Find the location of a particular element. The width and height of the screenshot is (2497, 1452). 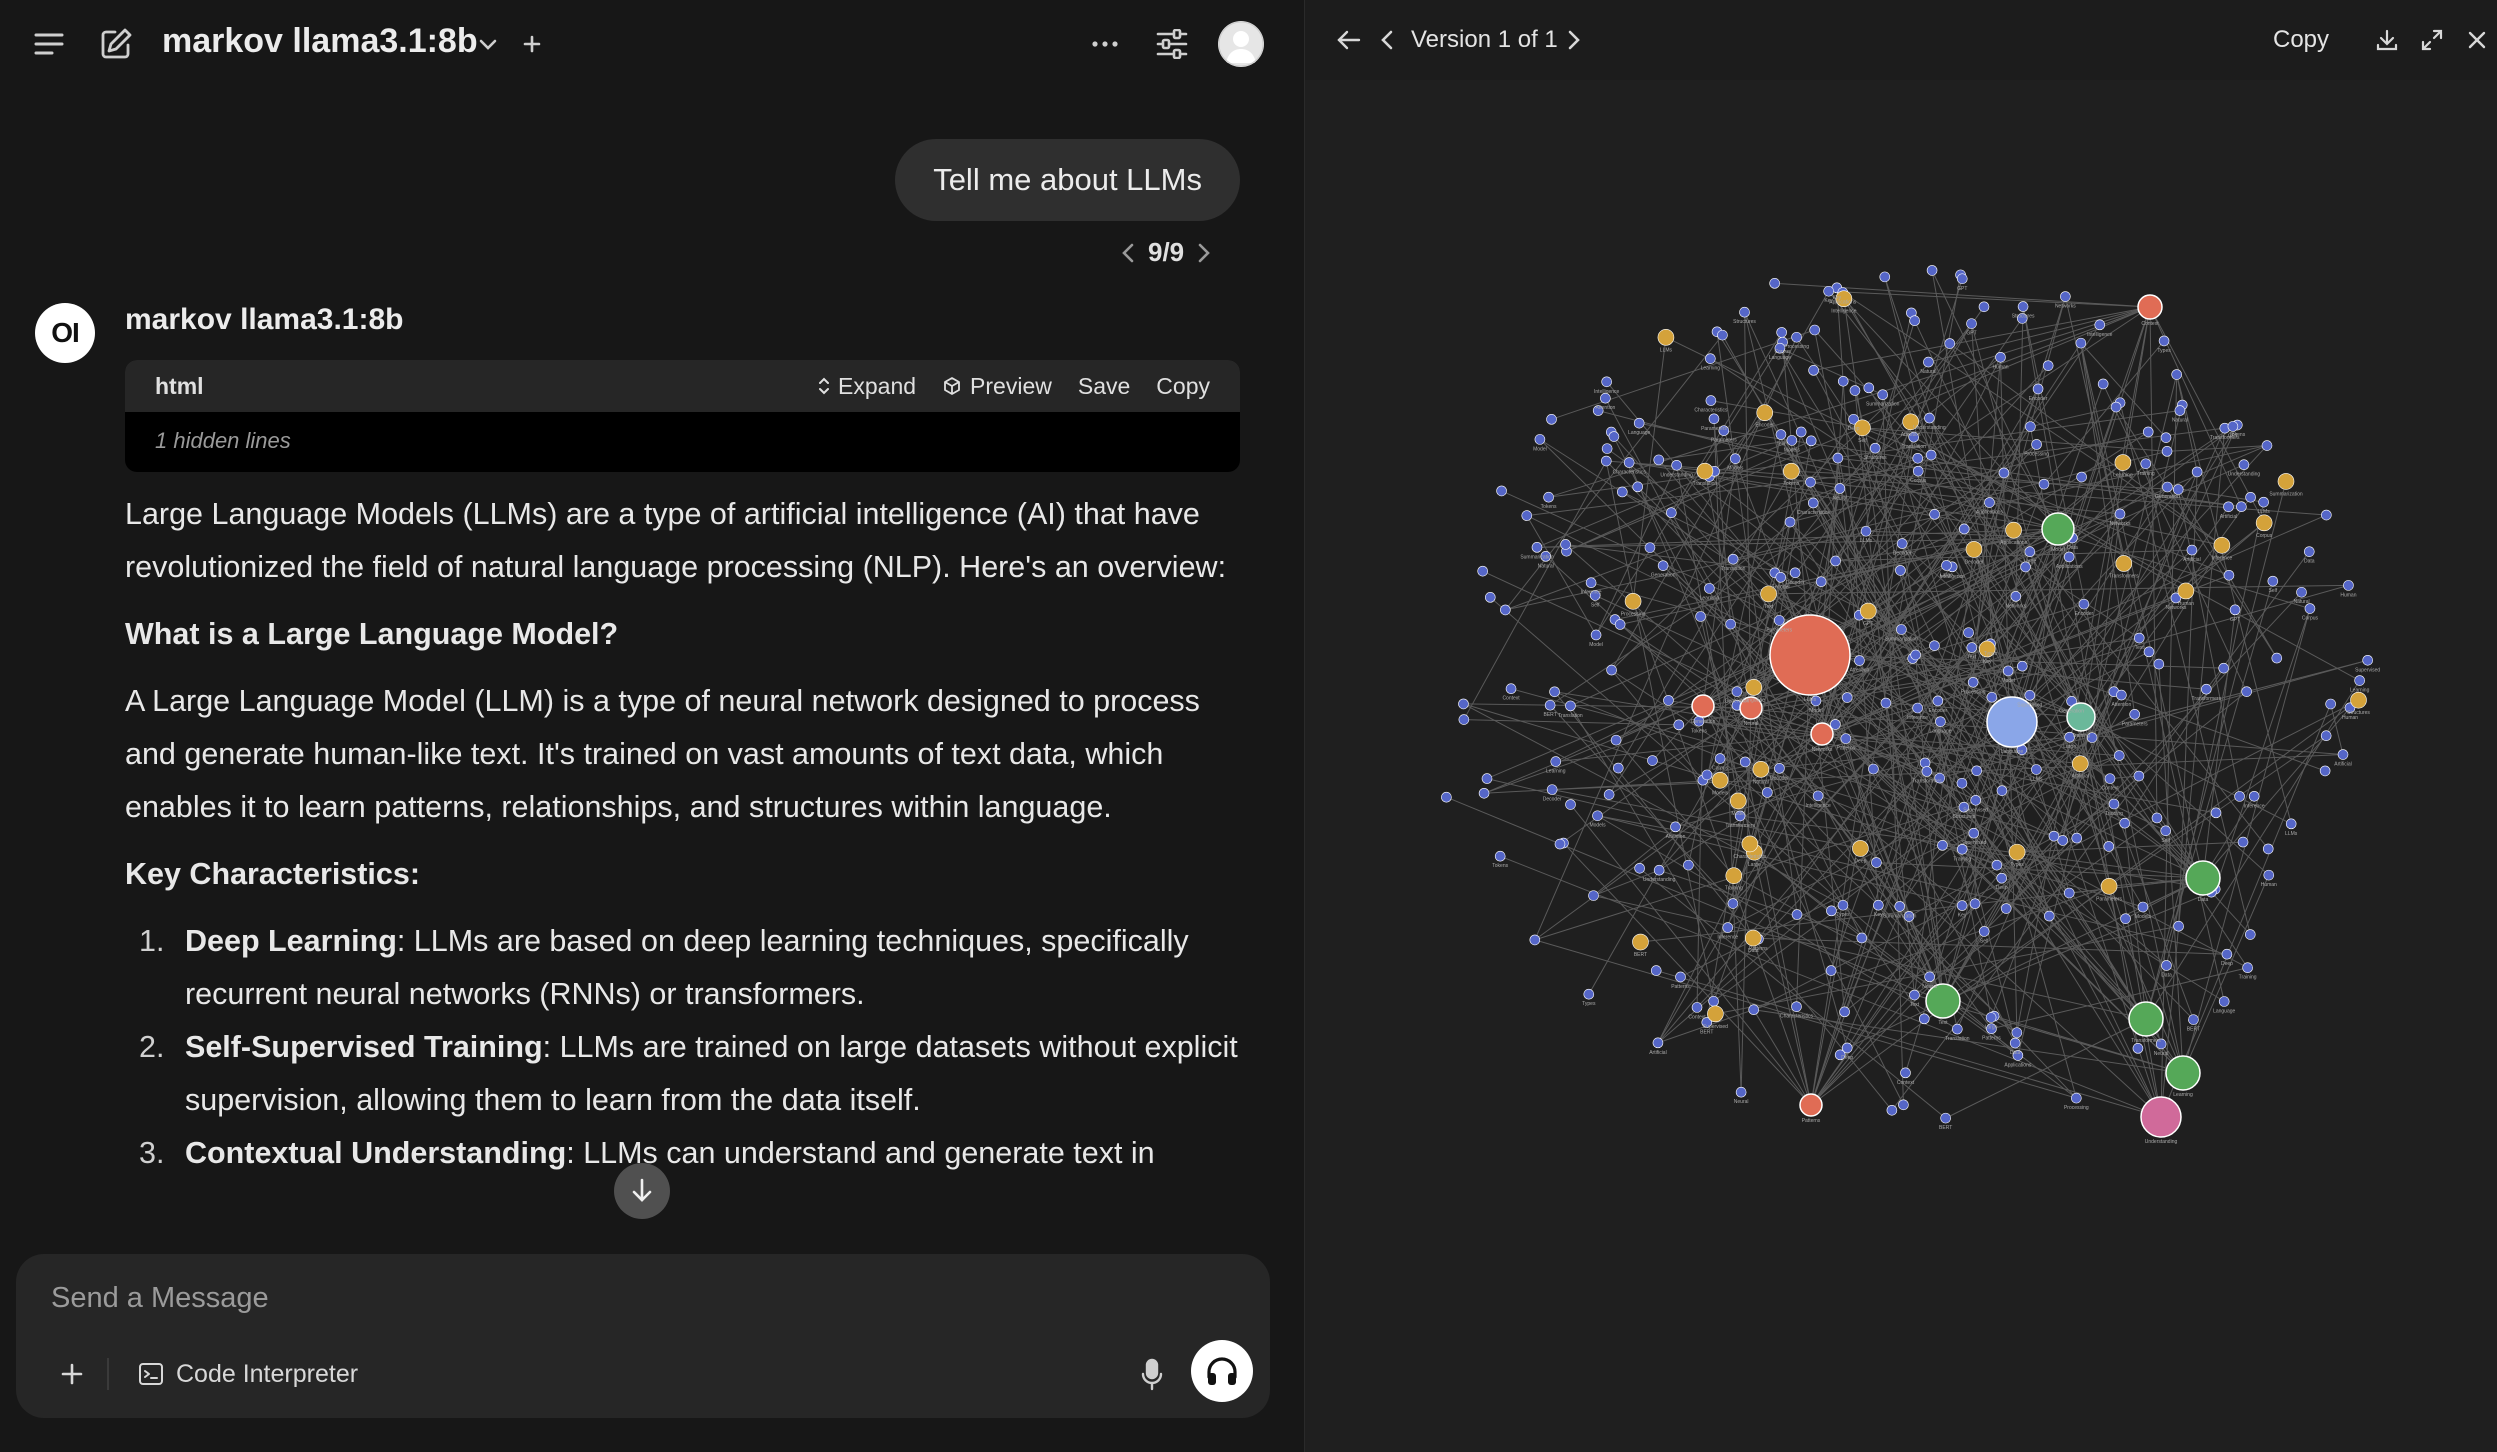

chevron-right-icon is located at coordinates (1574, 40).